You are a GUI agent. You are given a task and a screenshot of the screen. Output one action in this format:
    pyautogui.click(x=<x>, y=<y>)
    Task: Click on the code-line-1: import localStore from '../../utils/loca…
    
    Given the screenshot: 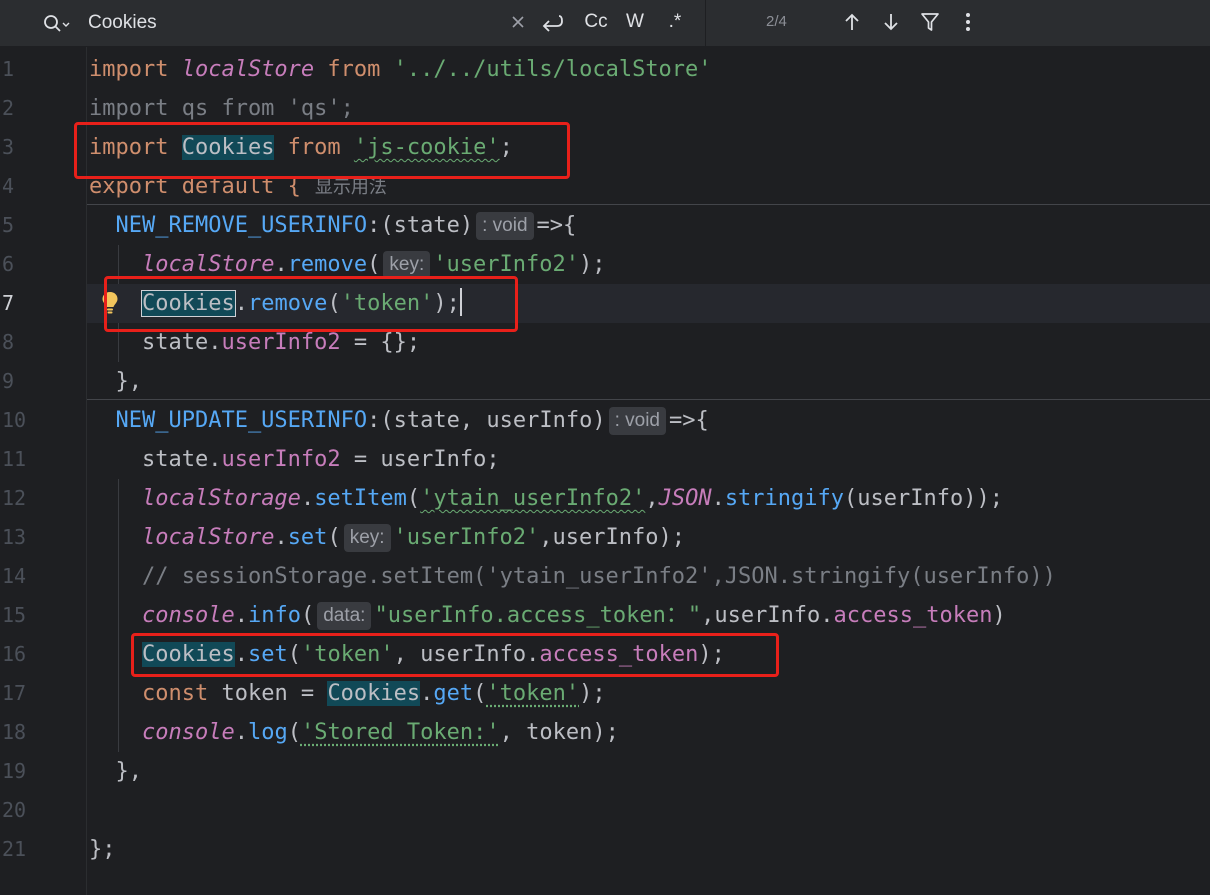 What is the action you would take?
    pyautogui.click(x=648, y=69)
    